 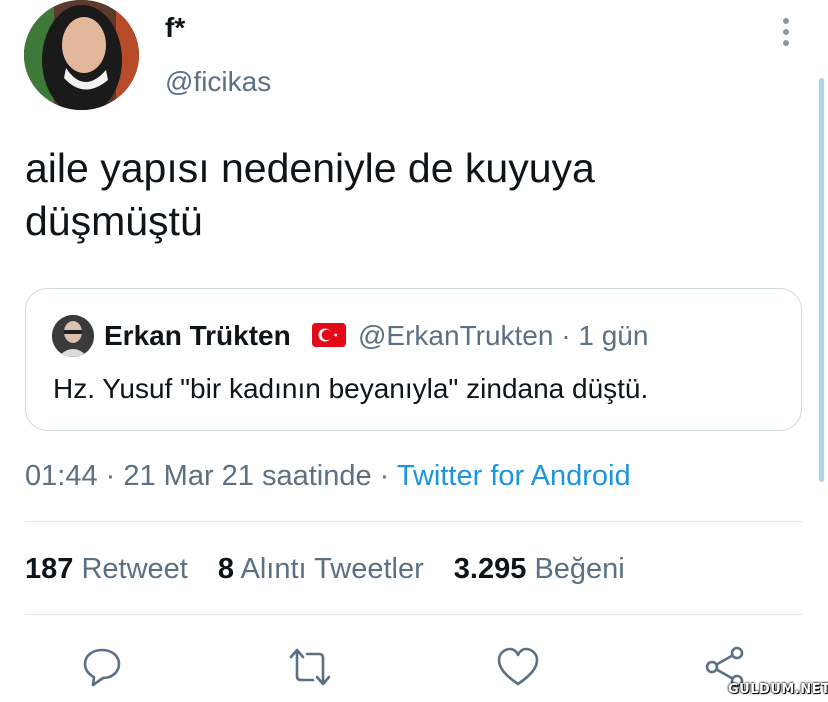 I want to click on like-count: 3.295, so click(x=490, y=569).